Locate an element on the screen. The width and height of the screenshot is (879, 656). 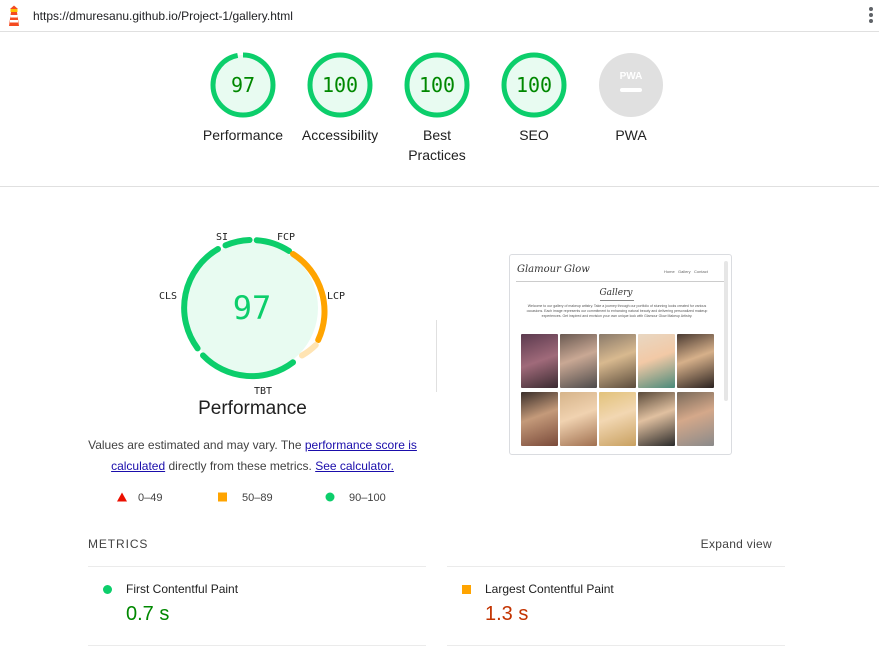
screenshot-heading: Gallery is located at coordinates (616, 293).